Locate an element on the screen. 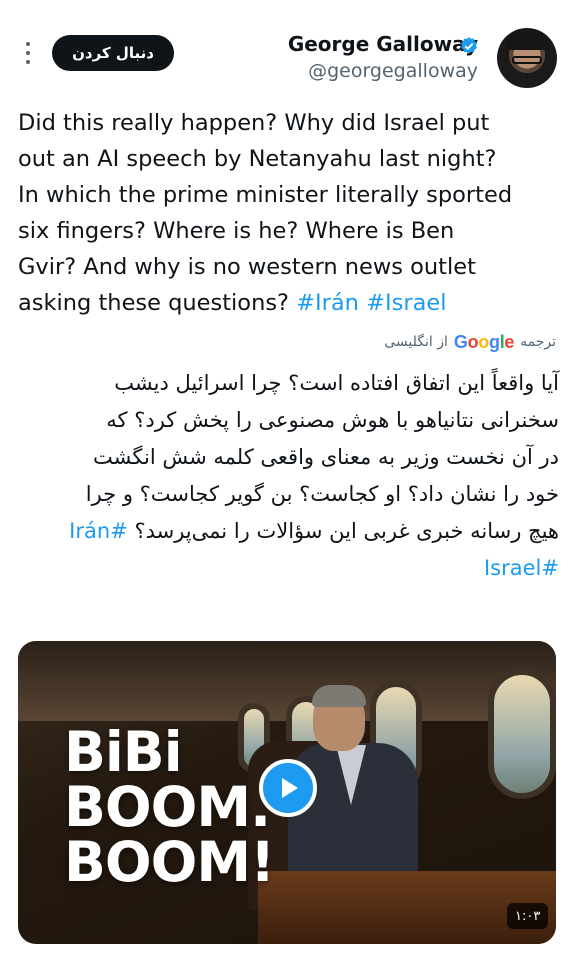 Image resolution: width=574 pixels, height=965 pixels. avatar-glasses is located at coordinates (527, 60).